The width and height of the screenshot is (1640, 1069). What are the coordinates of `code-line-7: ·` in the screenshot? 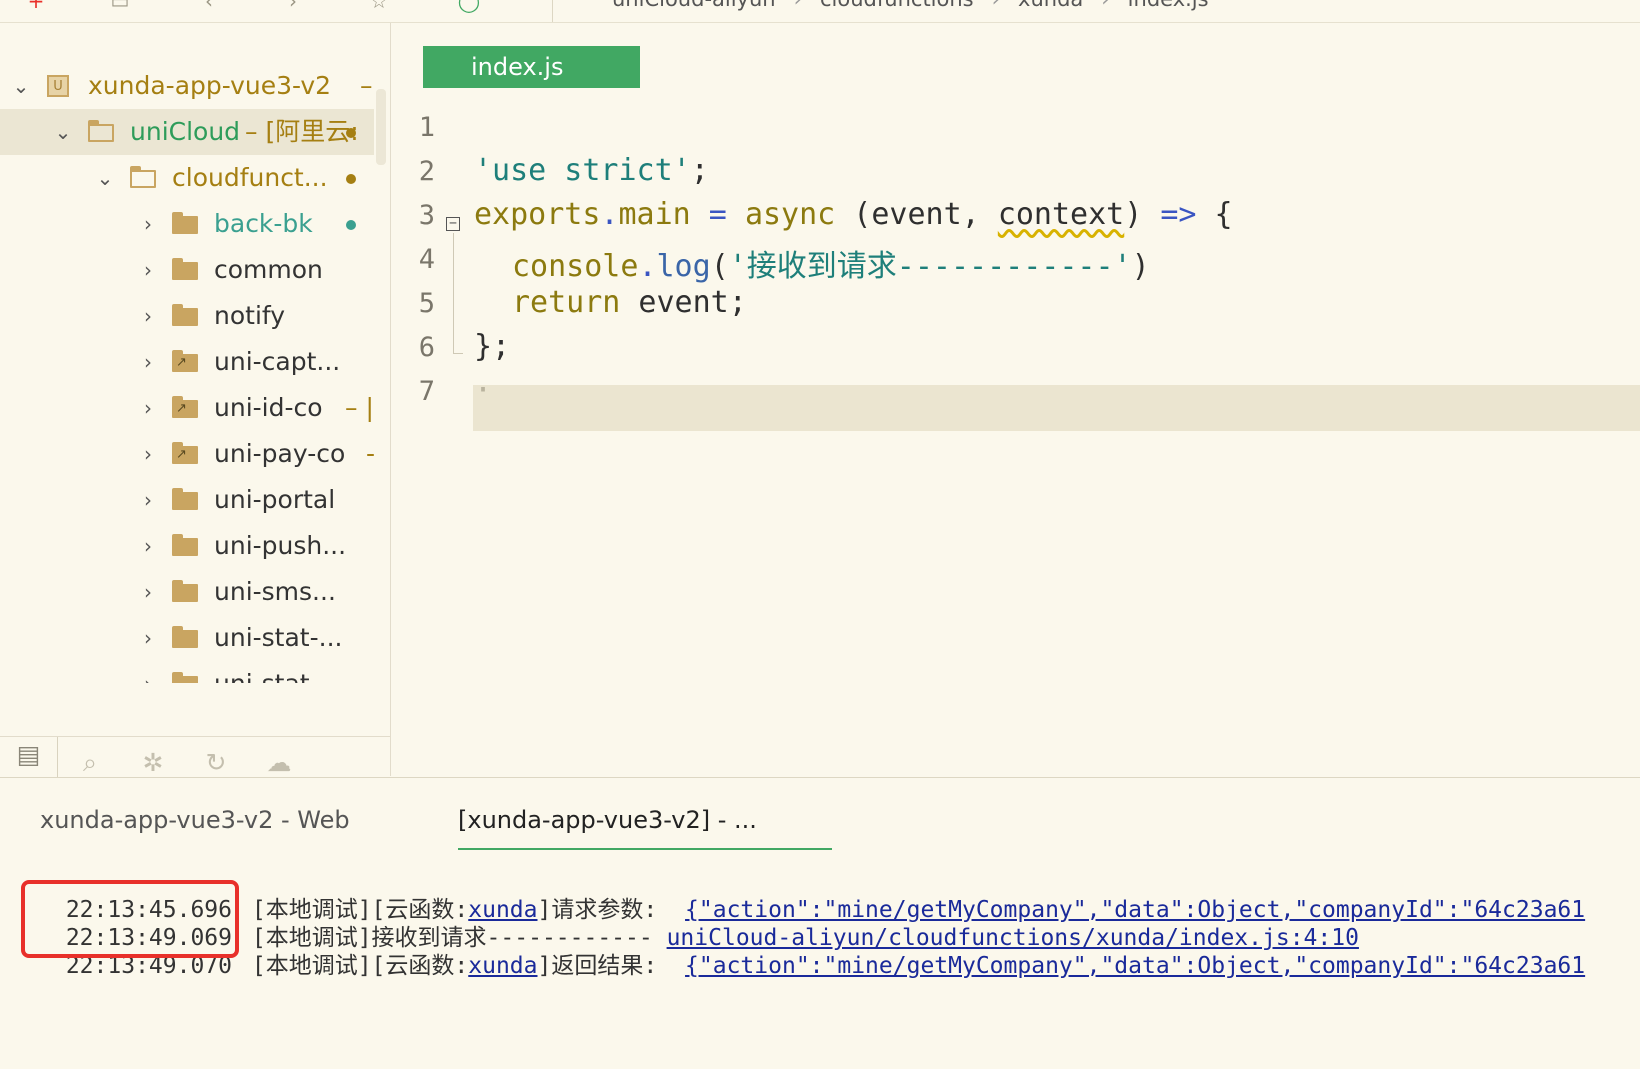 It's located at (483, 390).